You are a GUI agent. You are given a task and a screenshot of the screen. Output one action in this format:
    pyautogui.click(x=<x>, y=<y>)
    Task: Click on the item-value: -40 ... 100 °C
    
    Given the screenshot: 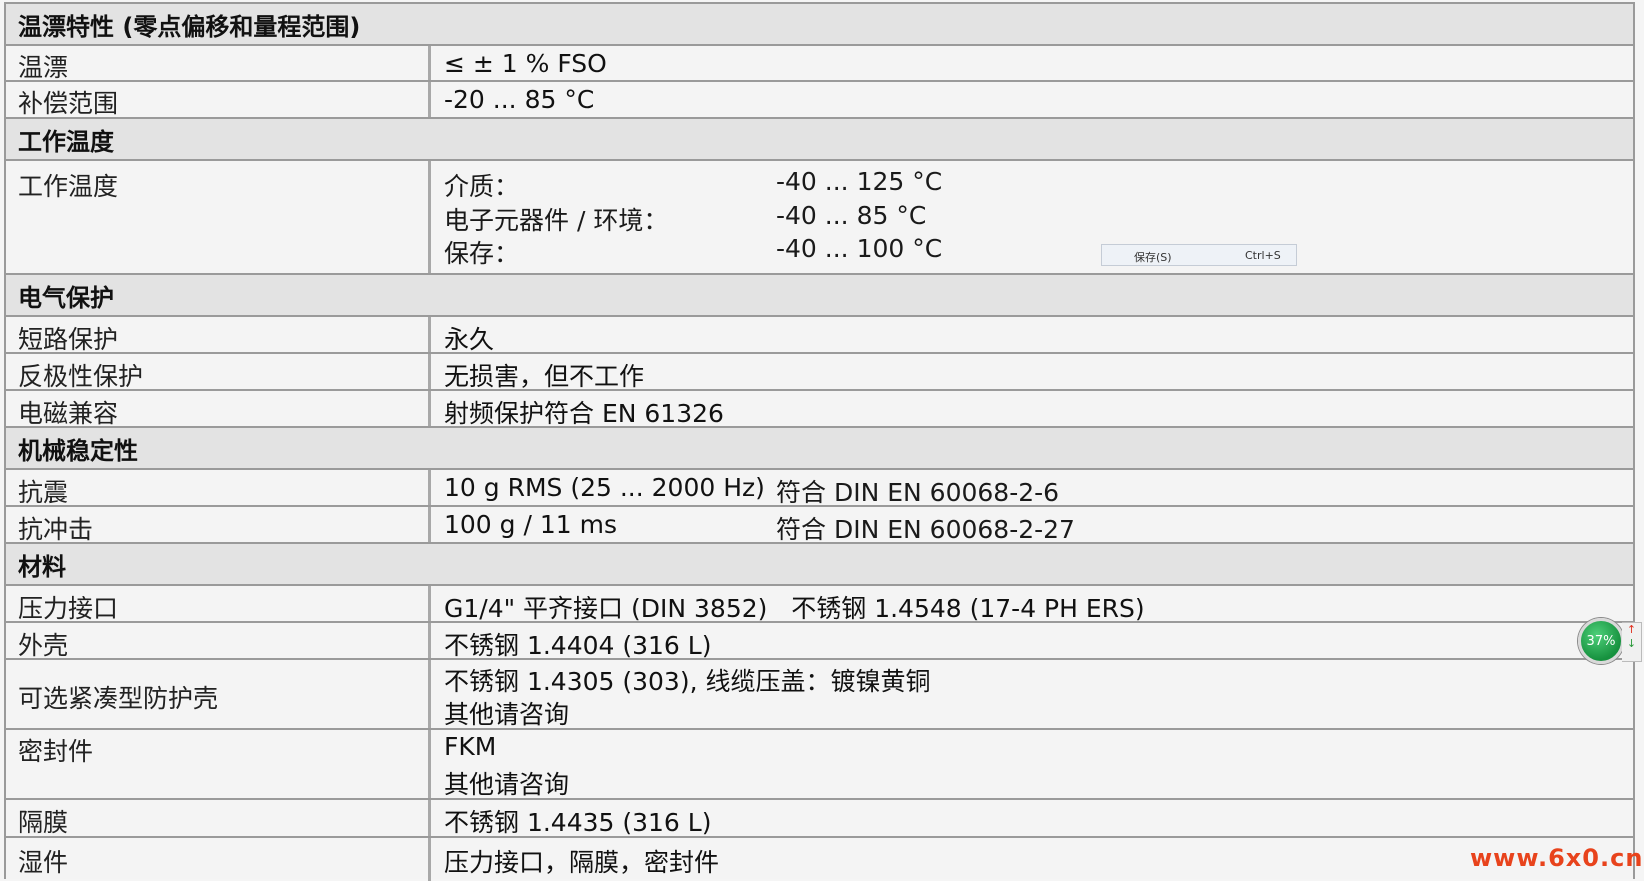 What is the action you would take?
    pyautogui.click(x=859, y=248)
    